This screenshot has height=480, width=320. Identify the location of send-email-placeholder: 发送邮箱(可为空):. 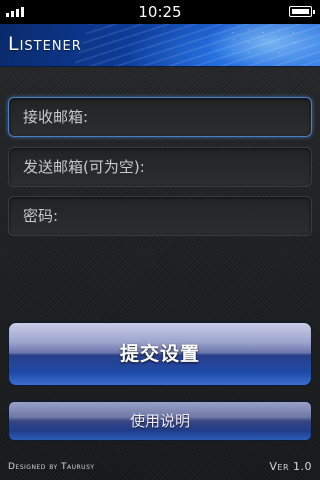
(84, 167).